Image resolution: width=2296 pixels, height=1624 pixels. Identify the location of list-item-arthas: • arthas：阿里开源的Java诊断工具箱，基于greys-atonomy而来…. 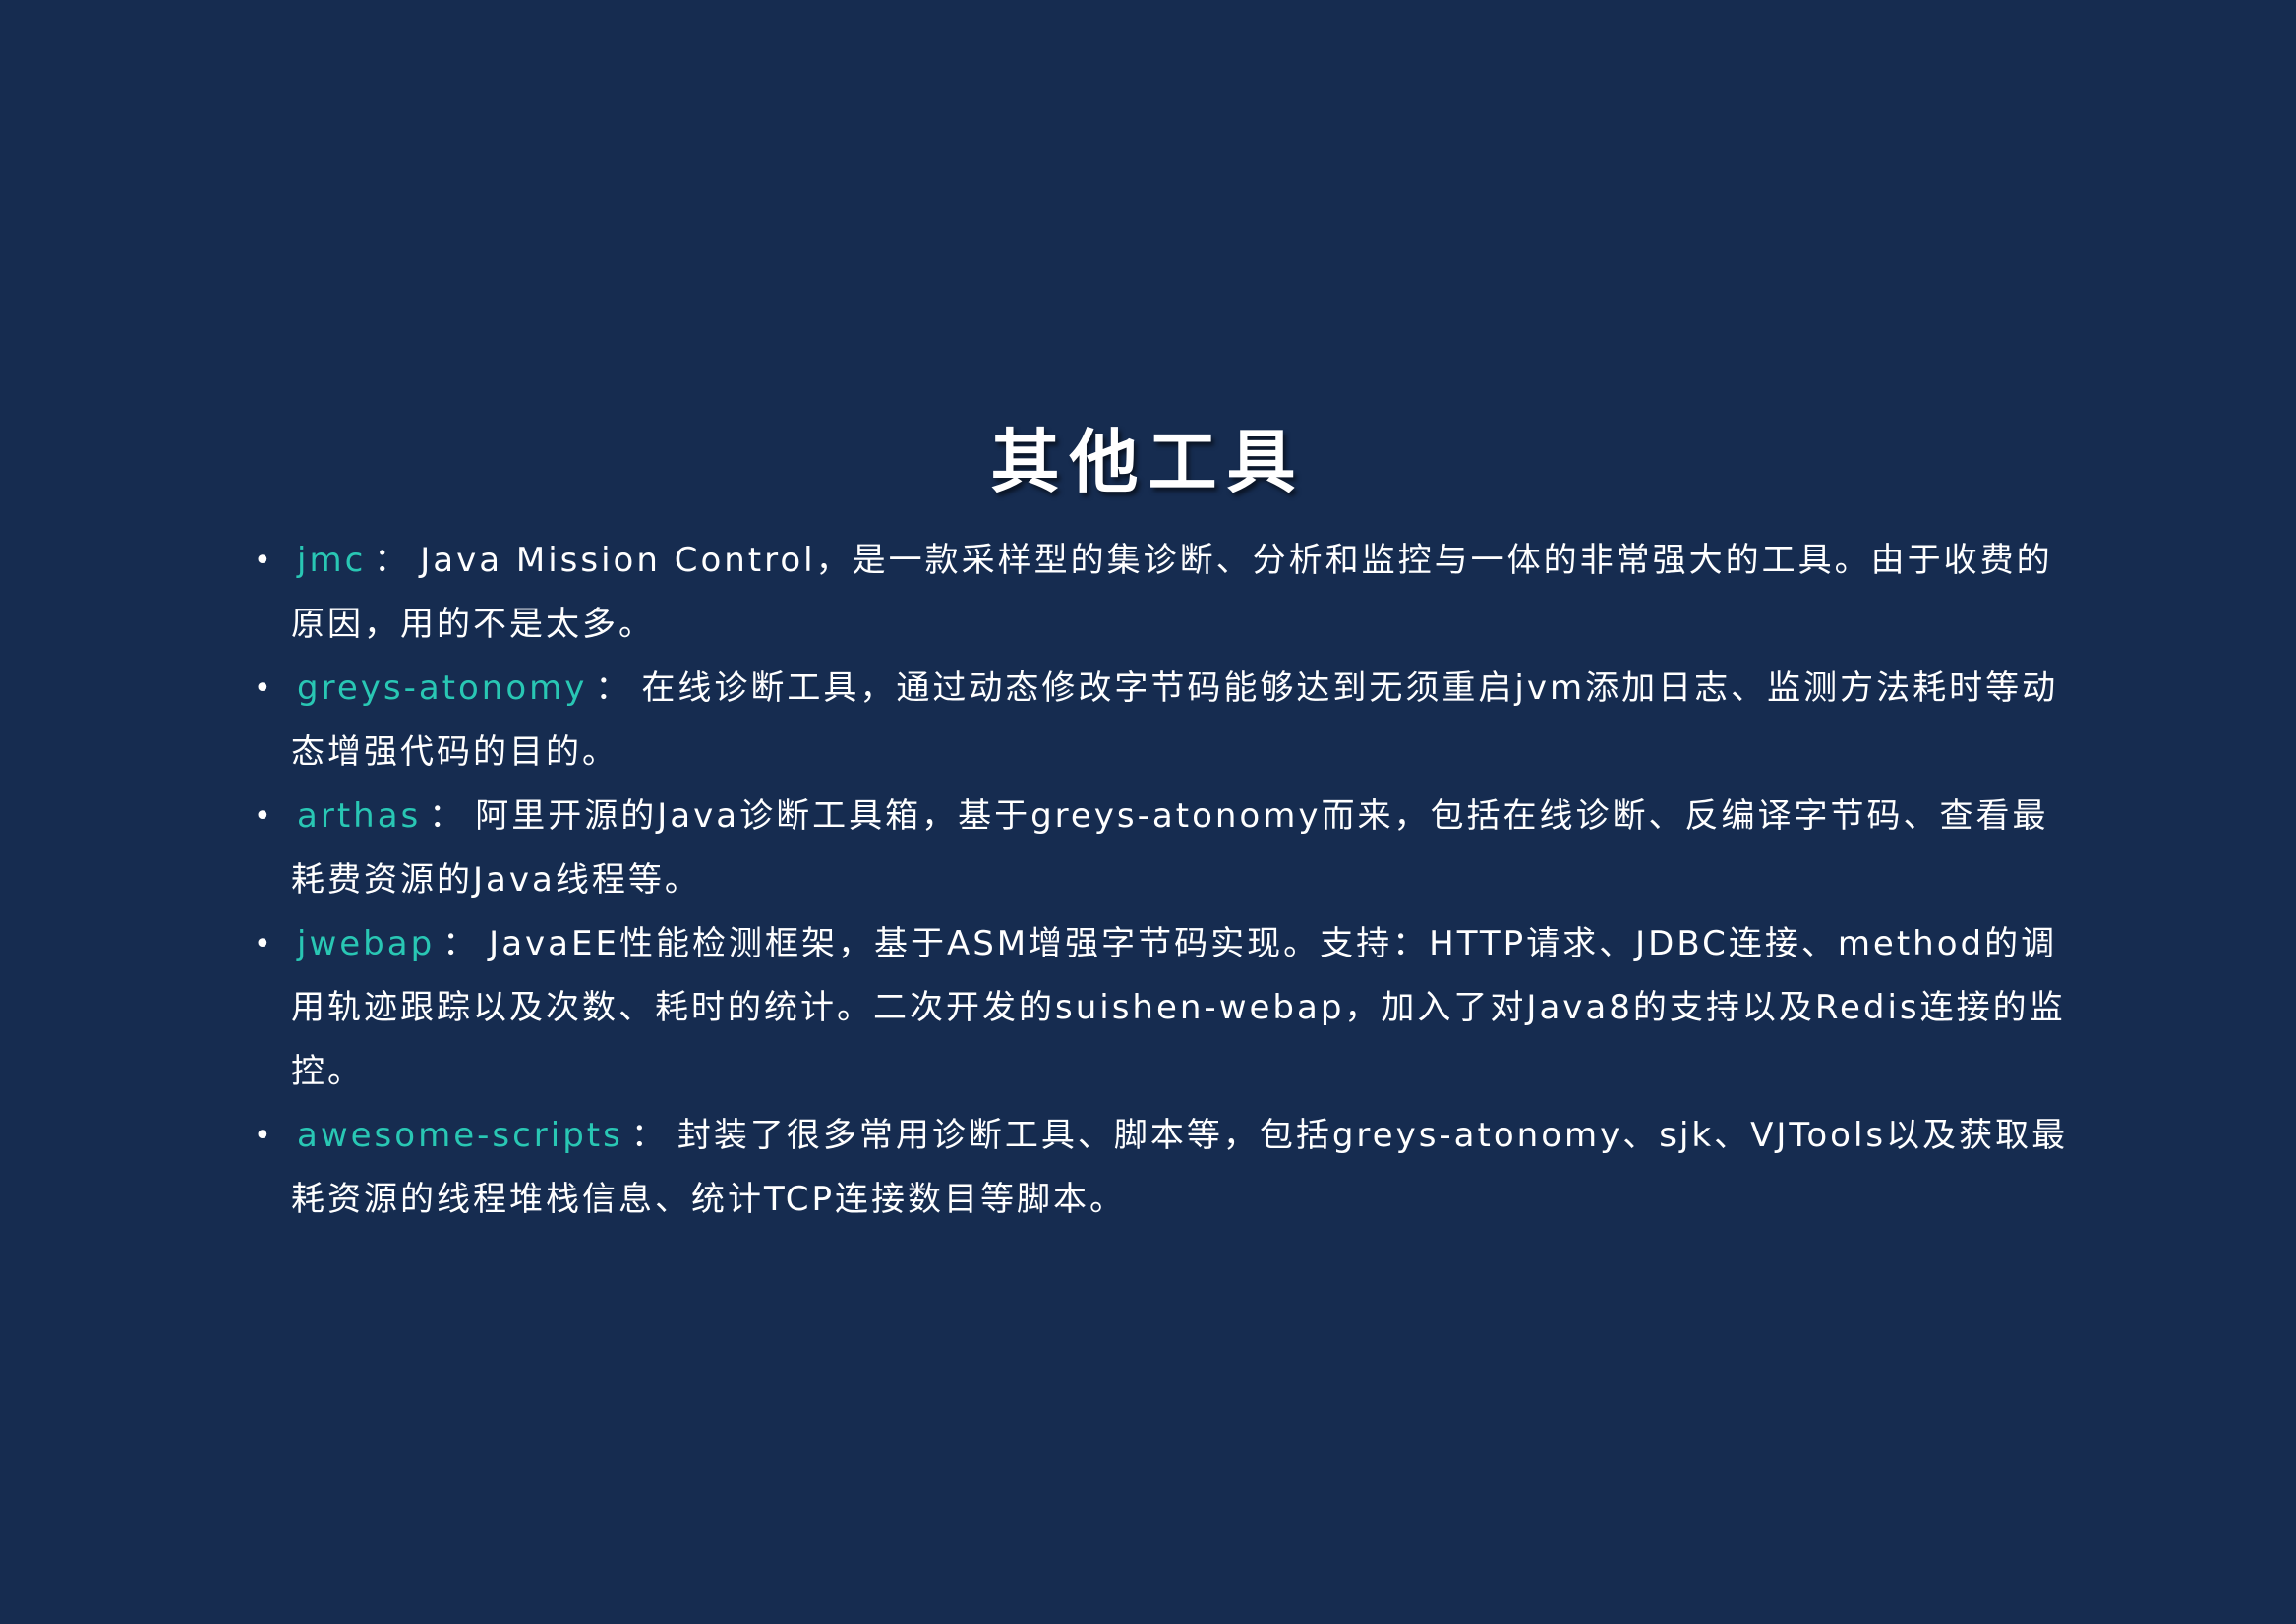
(1160, 848).